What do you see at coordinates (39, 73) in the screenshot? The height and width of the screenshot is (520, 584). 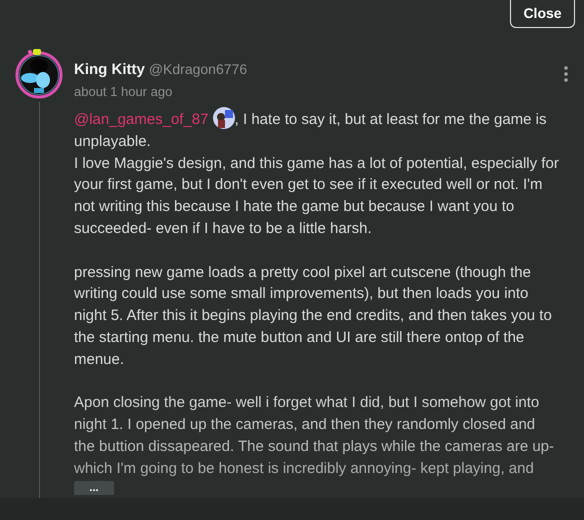 I see `avatar` at bounding box center [39, 73].